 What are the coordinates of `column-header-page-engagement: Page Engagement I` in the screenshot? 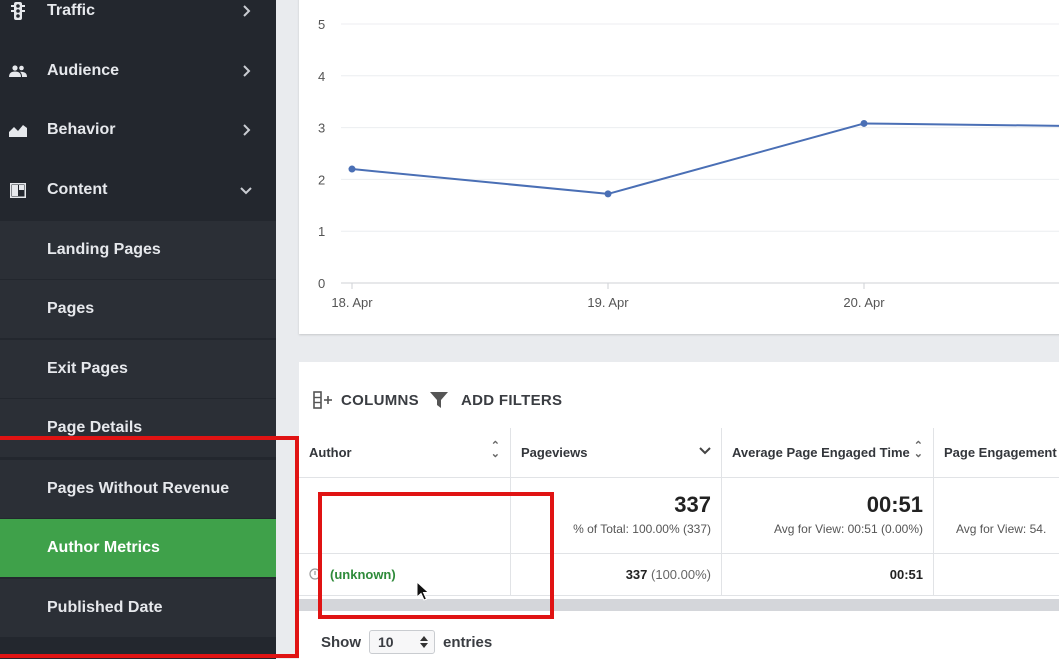 It's located at (996, 453).